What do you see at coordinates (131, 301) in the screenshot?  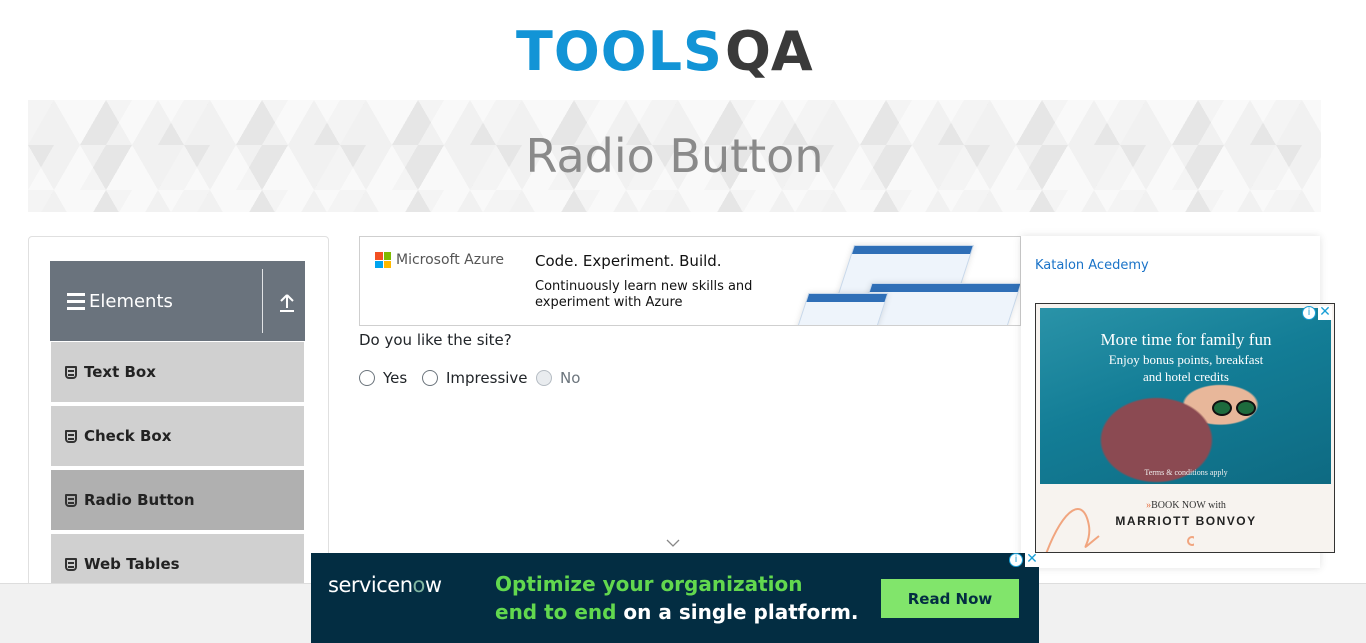 I see `sidebar-group-title: Elements` at bounding box center [131, 301].